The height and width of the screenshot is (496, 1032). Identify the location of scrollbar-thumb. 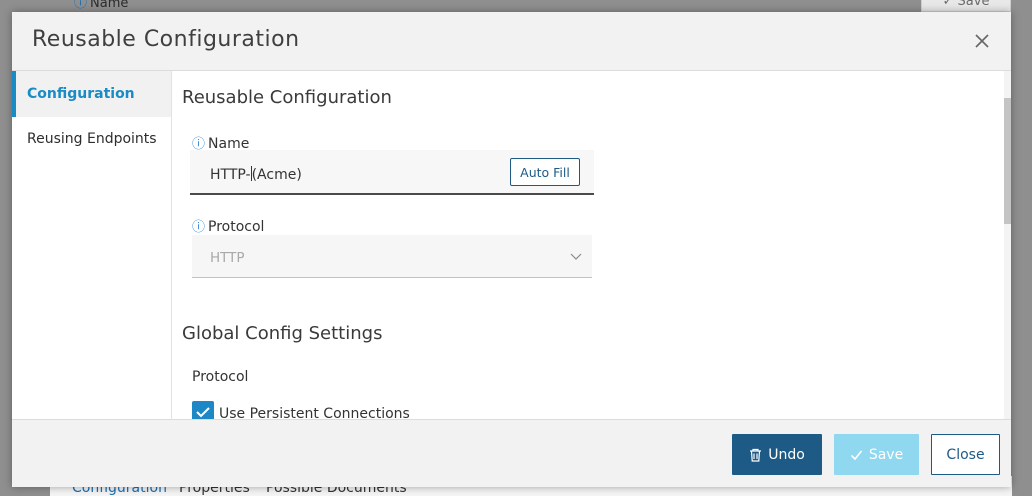
(1007, 161).